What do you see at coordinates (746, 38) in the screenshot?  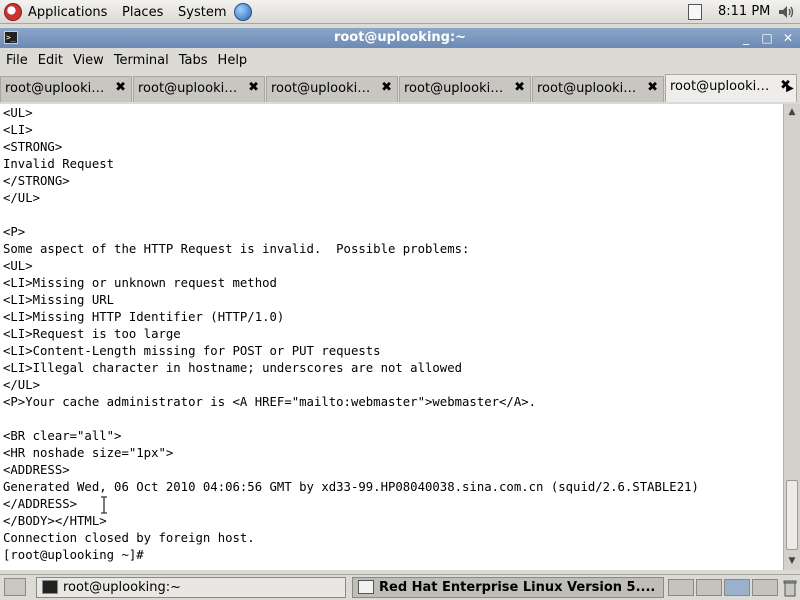 I see `minimize-icon: _` at bounding box center [746, 38].